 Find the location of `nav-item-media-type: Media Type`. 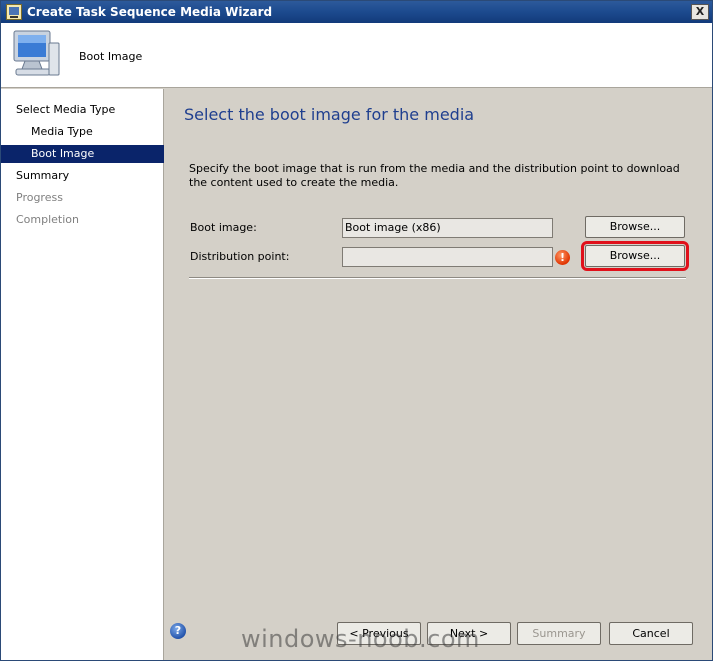

nav-item-media-type: Media Type is located at coordinates (82, 132).